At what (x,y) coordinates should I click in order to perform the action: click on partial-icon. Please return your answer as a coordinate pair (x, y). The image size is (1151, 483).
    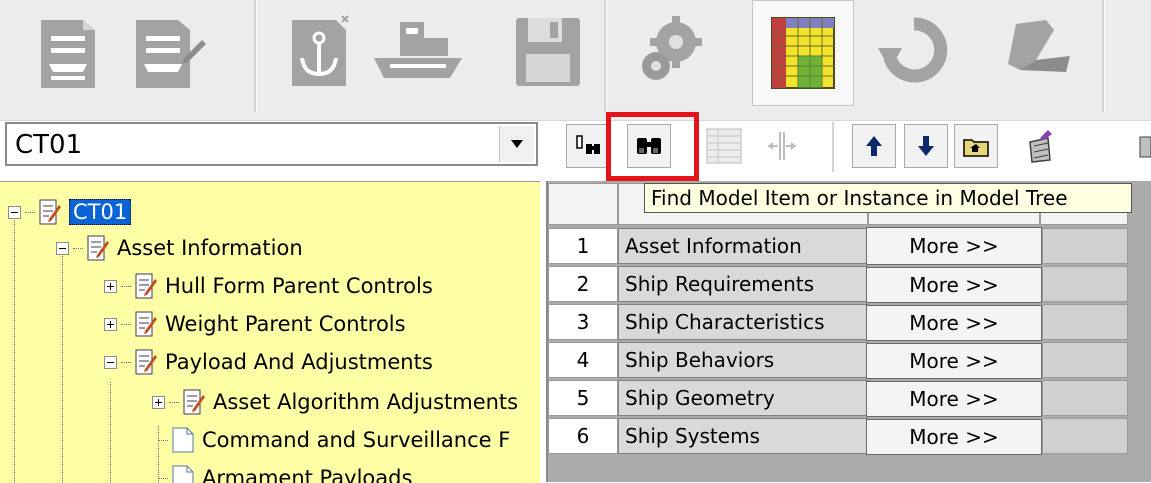
    Looking at the image, I should click on (1145, 147).